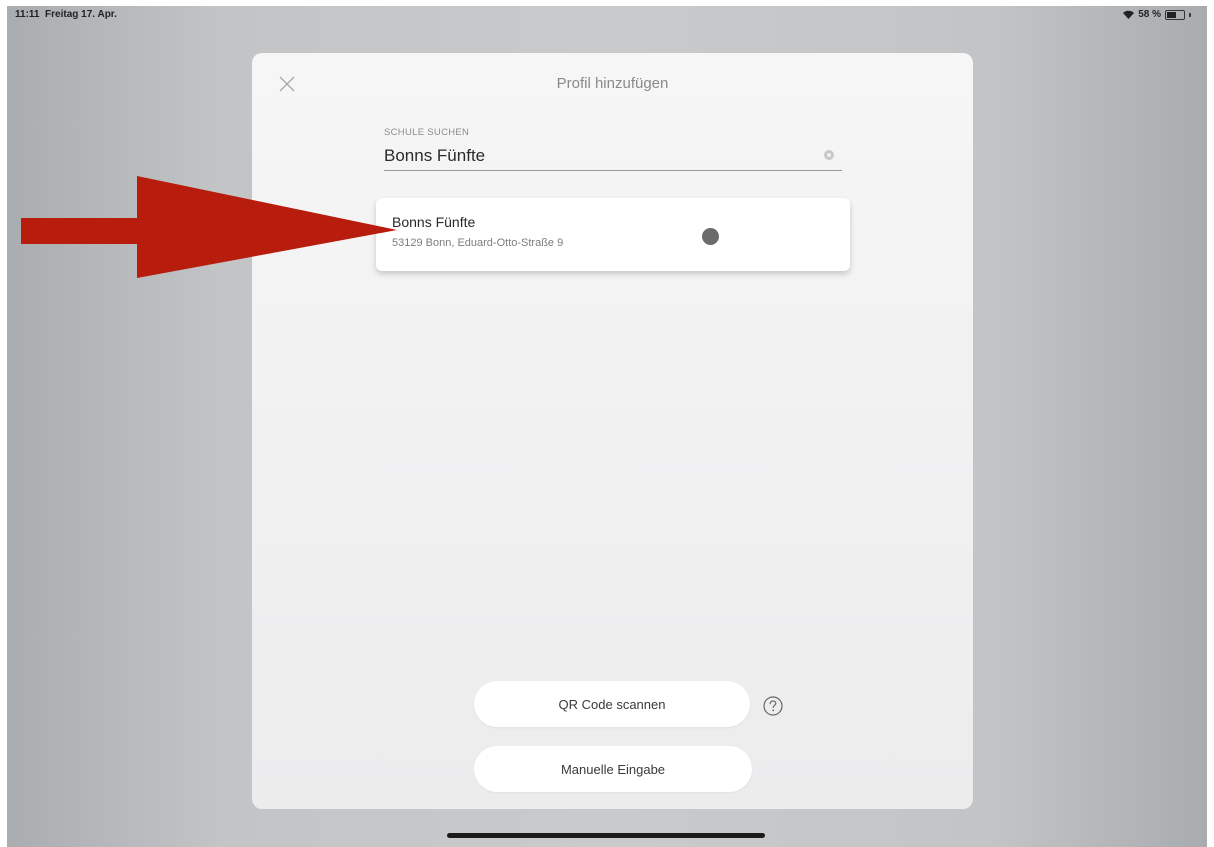  What do you see at coordinates (1172, 14) in the screenshot?
I see `battery-level` at bounding box center [1172, 14].